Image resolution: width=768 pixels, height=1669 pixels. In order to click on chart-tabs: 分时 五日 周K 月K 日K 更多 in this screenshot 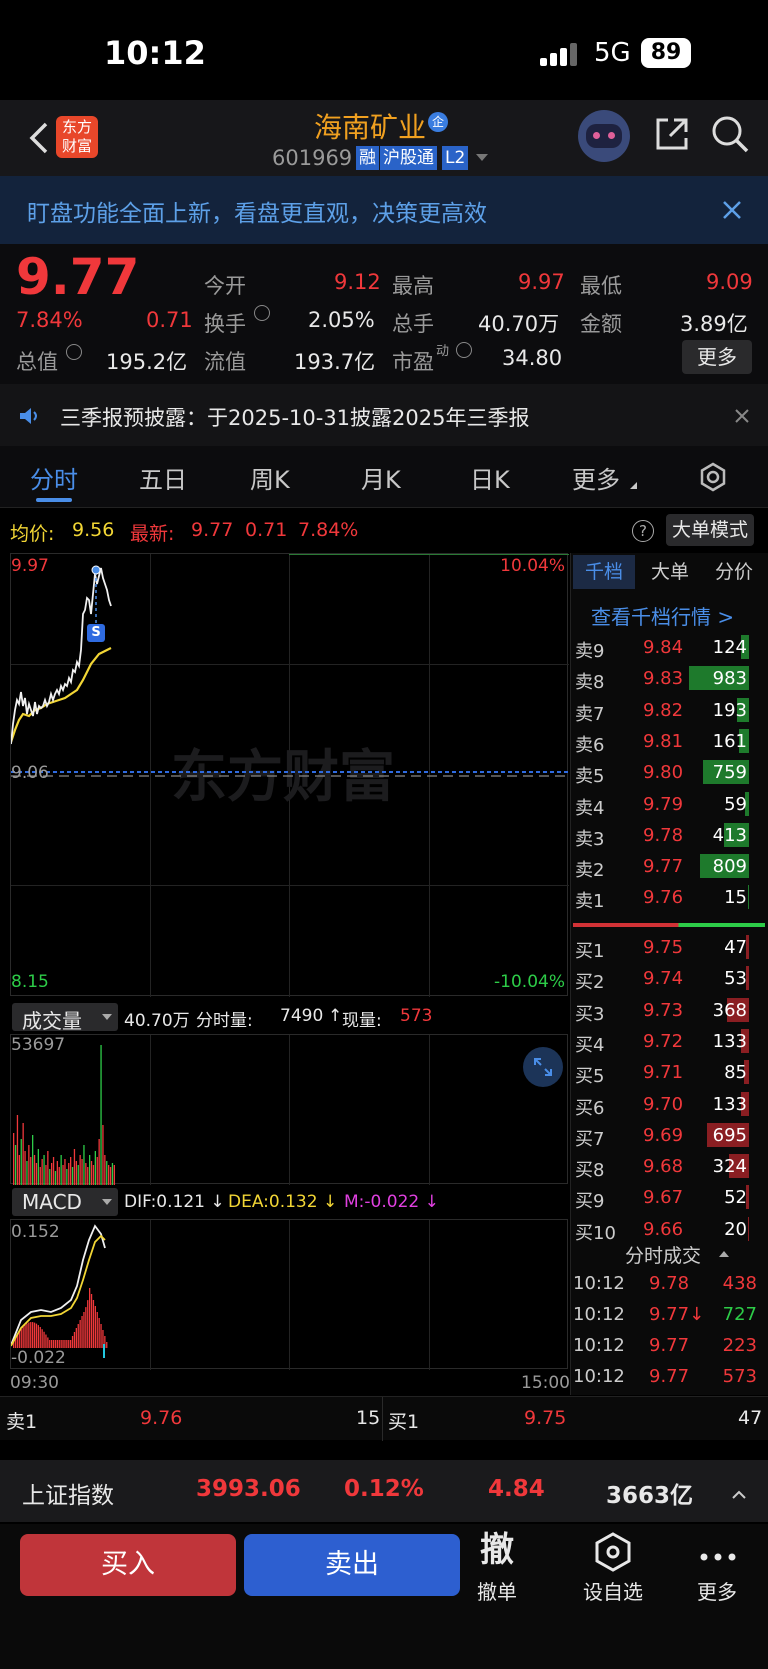, I will do `click(384, 477)`.